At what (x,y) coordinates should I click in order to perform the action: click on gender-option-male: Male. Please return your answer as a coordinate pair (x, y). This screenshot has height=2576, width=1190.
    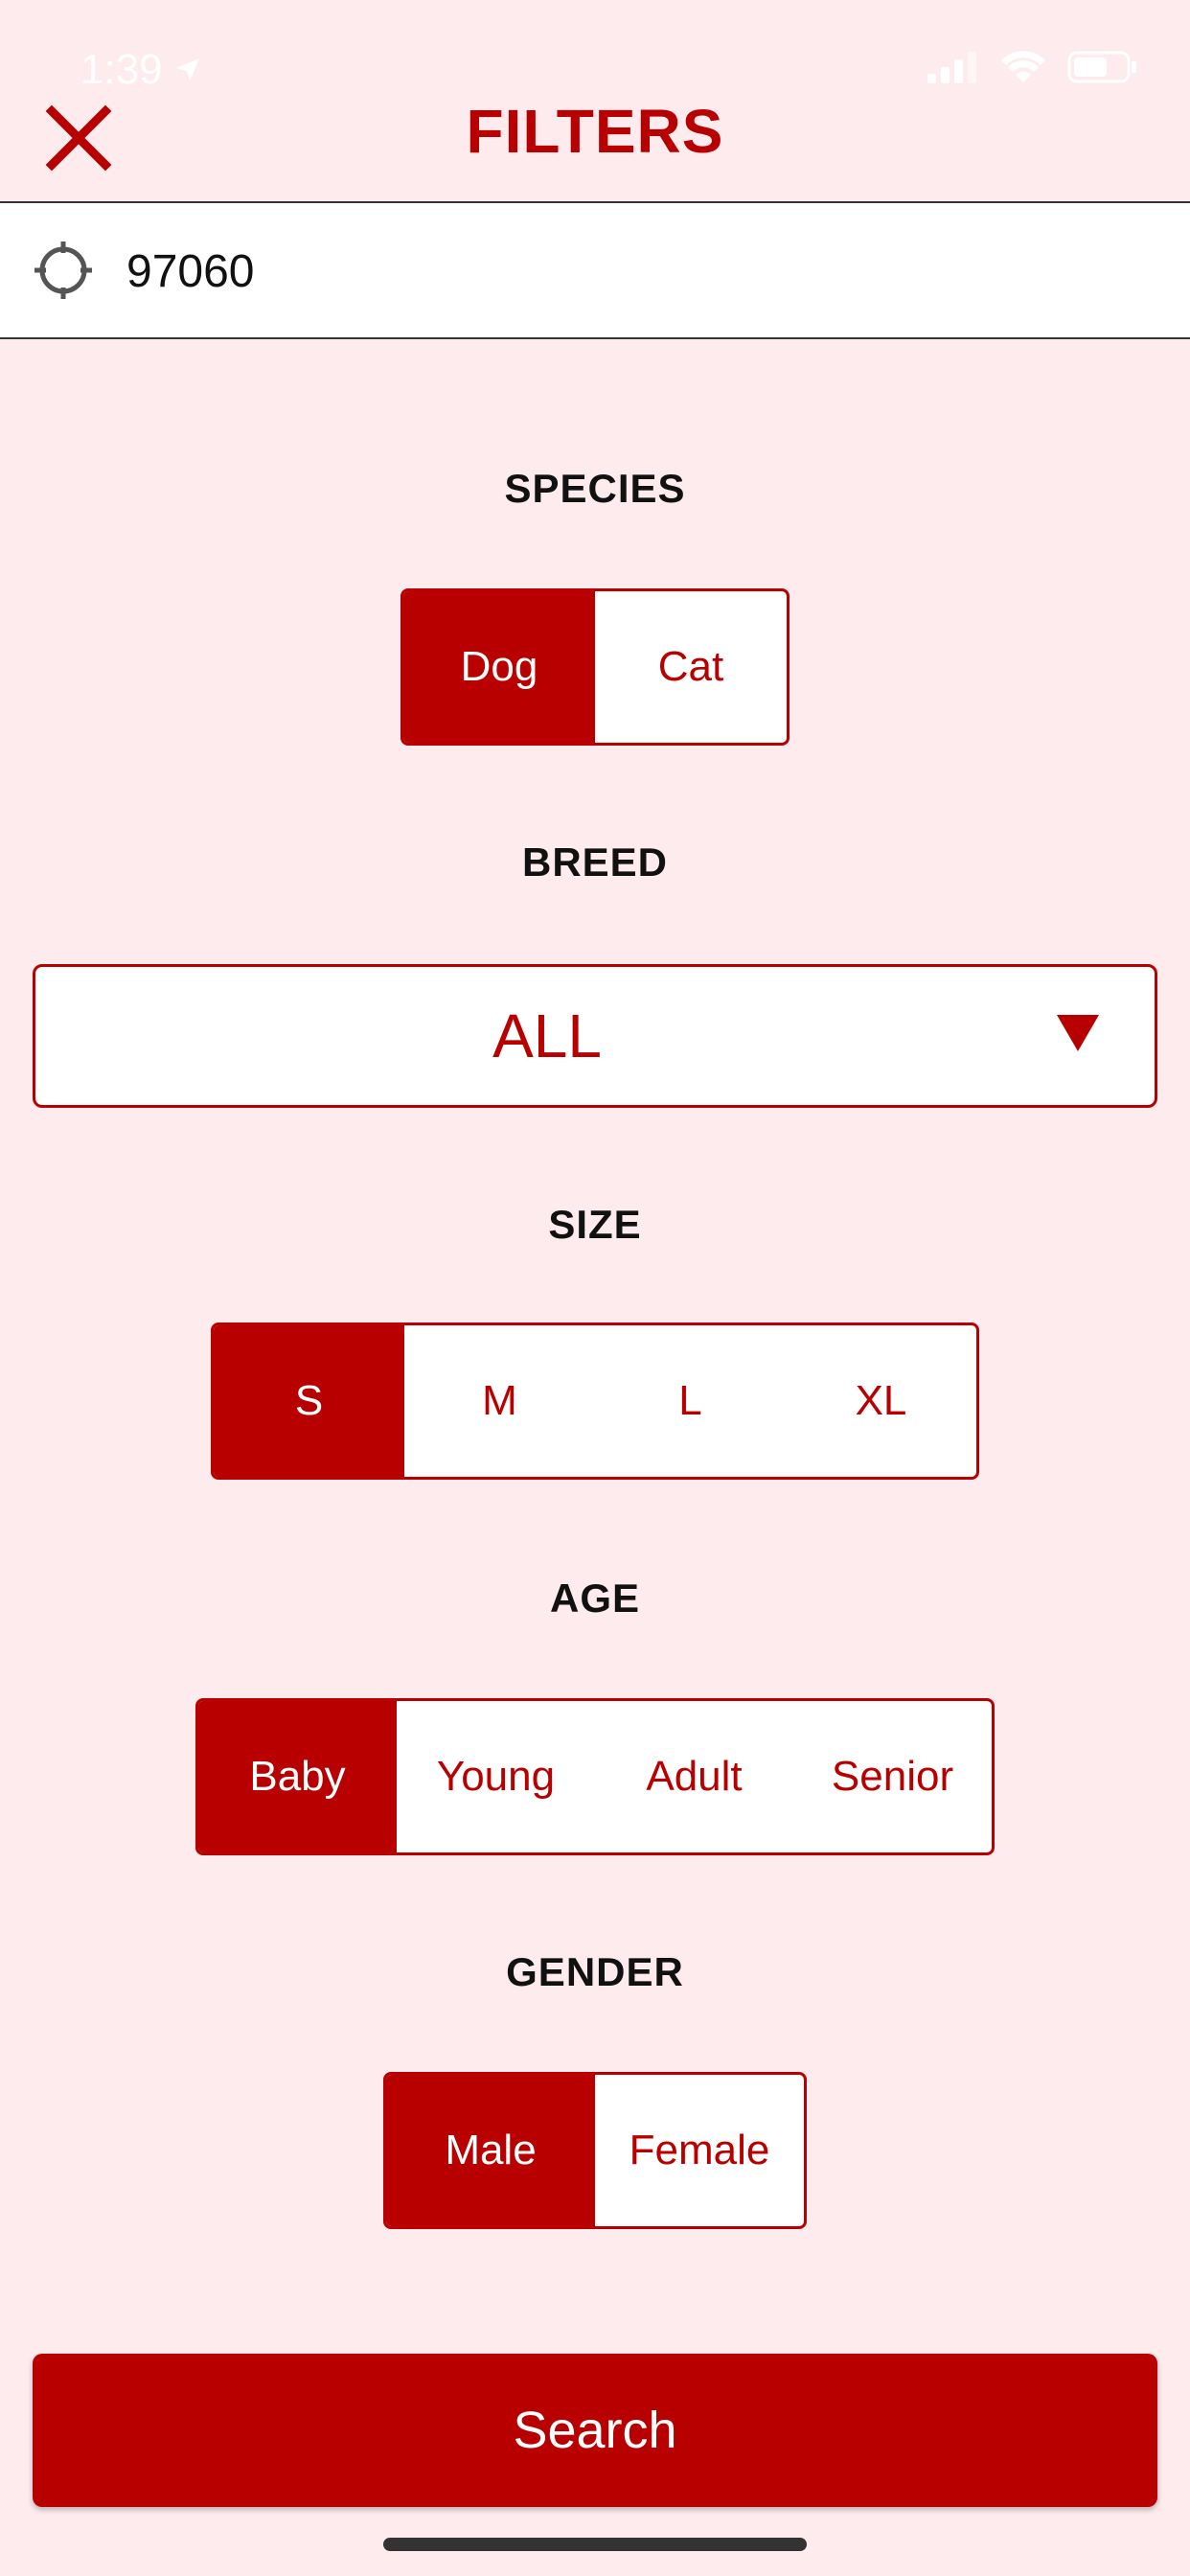
    Looking at the image, I should click on (491, 2150).